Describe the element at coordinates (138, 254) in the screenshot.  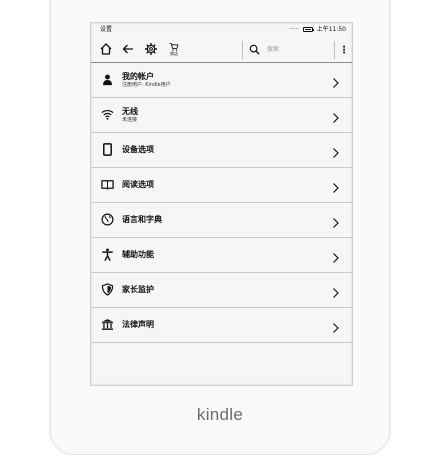
I see `item-label: 辅助功能` at that location.